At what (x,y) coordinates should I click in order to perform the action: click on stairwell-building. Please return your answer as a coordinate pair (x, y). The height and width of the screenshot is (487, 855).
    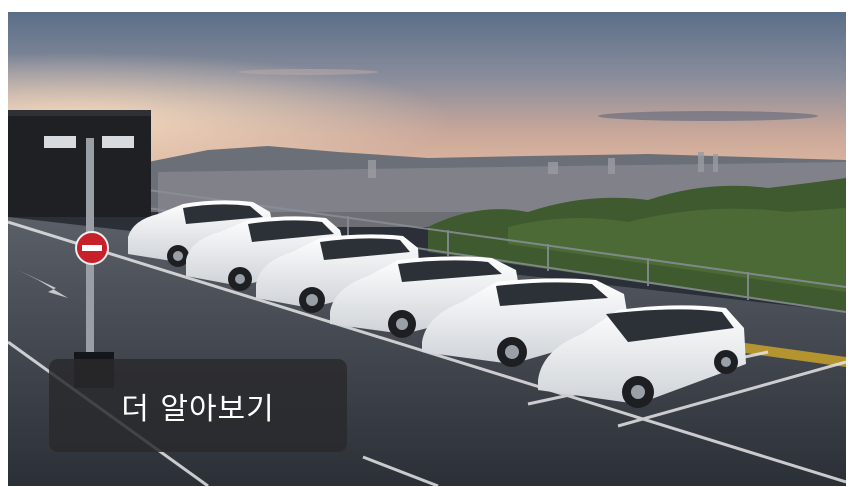
    Looking at the image, I should click on (79, 163).